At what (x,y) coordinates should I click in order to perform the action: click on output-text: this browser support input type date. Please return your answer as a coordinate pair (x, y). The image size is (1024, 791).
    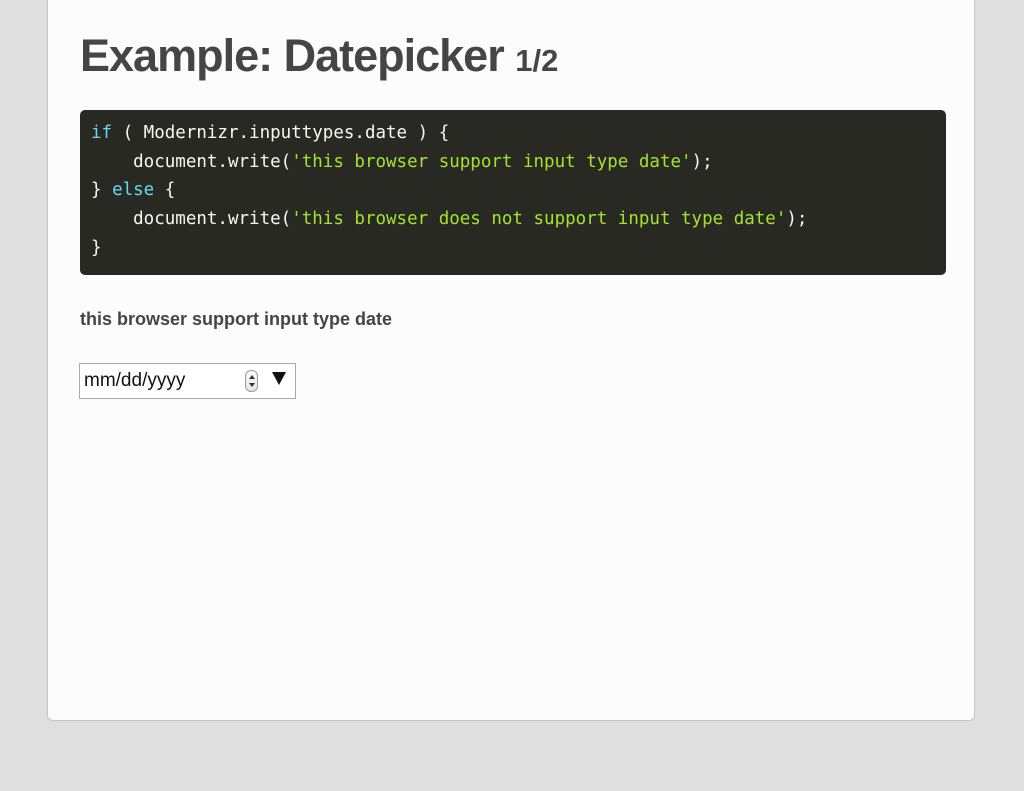
    Looking at the image, I should click on (236, 319).